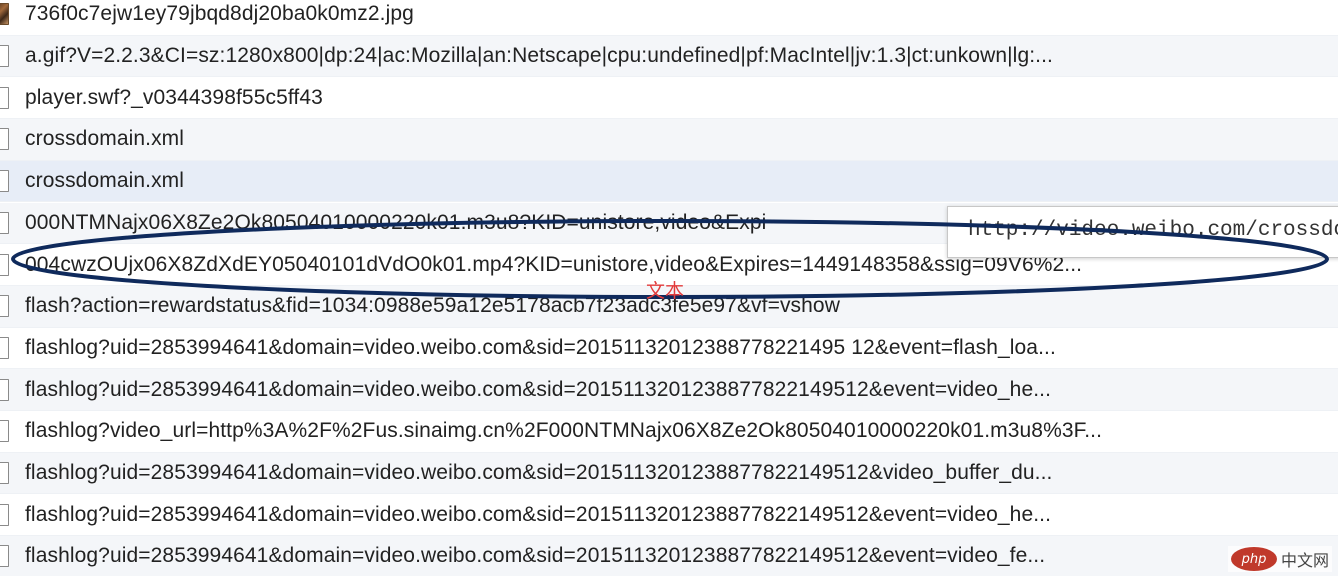  I want to click on php-logo-icon: php, so click(1253, 559).